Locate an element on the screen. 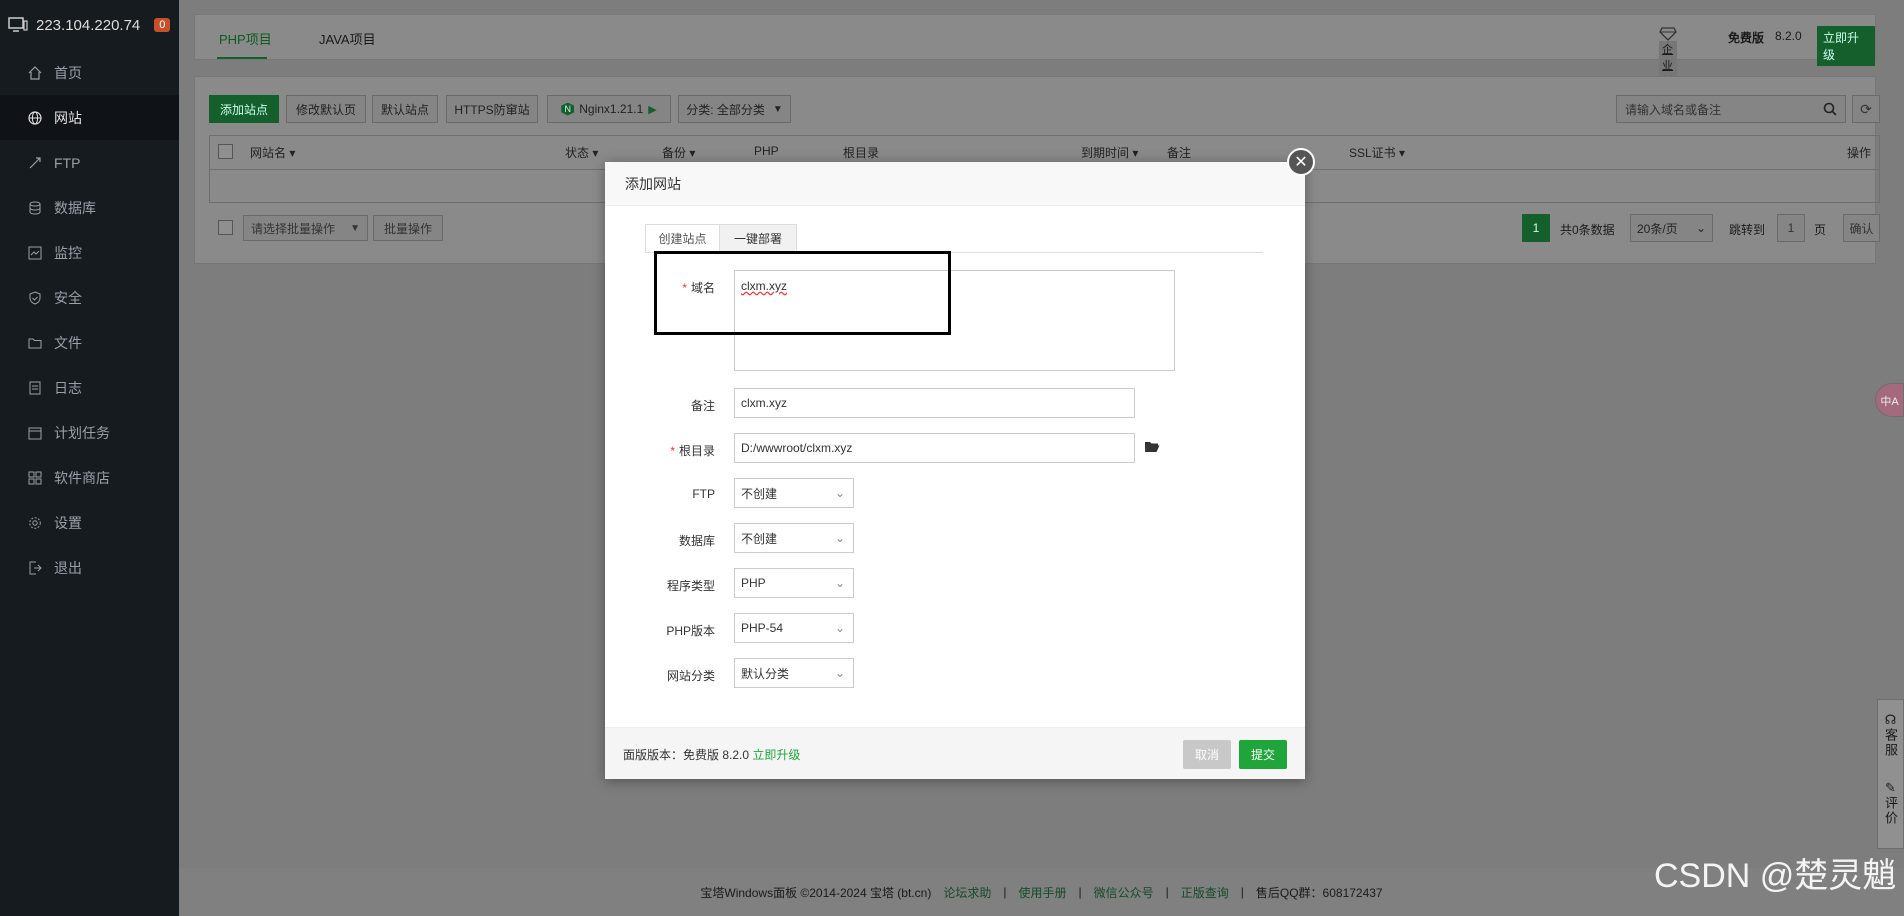 The width and height of the screenshot is (1904, 916). play-icon: ▶ is located at coordinates (652, 109).